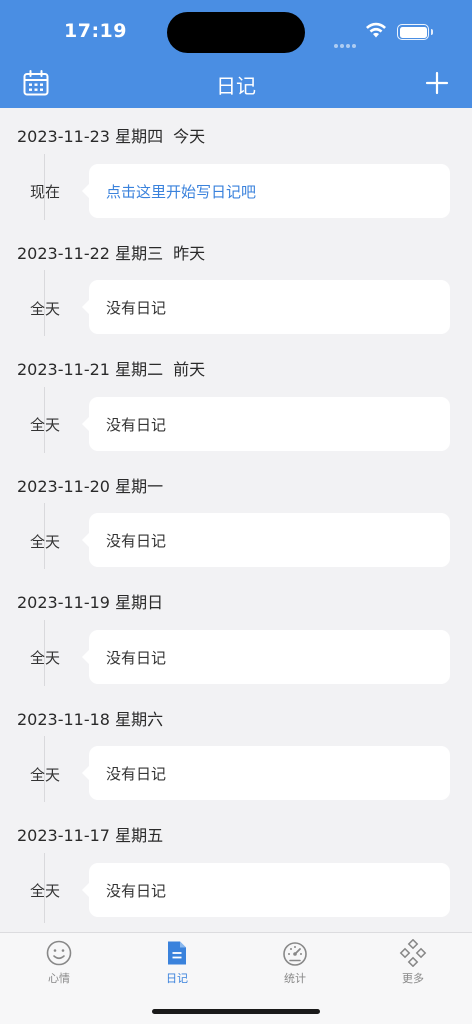  I want to click on day-date: 2023-11-20, so click(63, 486).